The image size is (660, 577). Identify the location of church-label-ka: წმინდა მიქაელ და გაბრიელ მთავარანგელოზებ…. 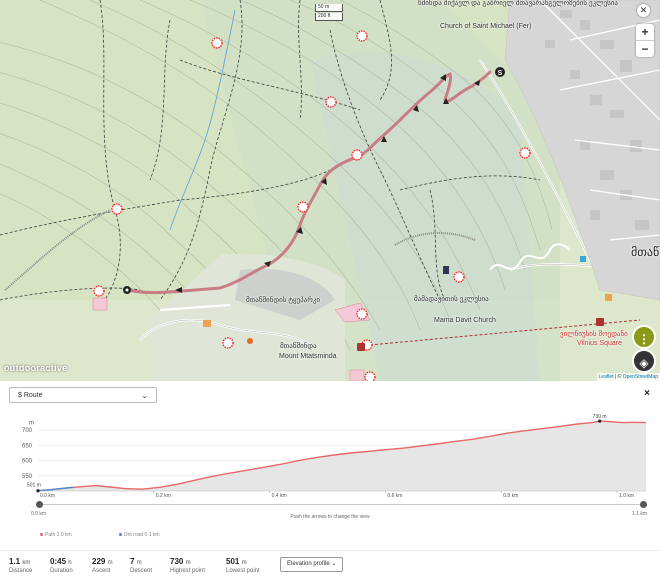
(518, 3).